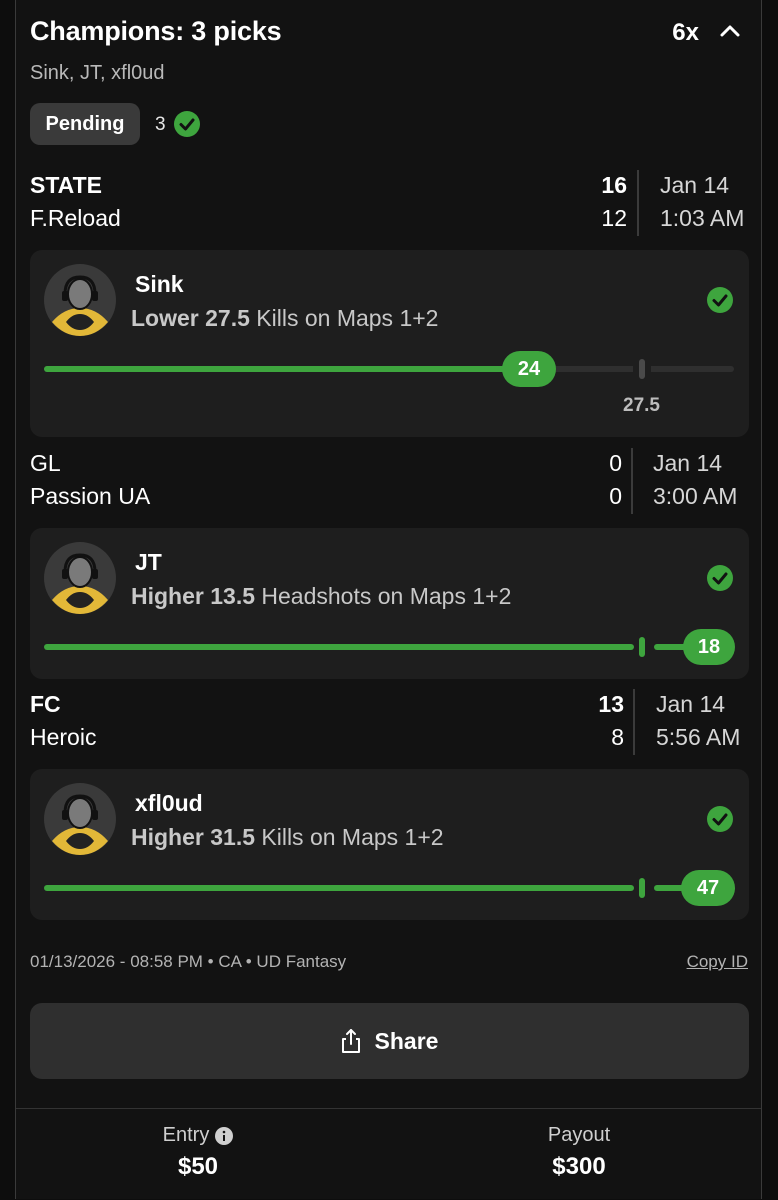 The image size is (778, 1200). I want to click on info-icon, so click(224, 1135).